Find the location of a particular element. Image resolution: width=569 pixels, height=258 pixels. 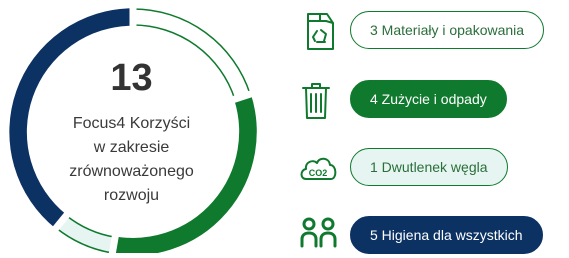

caption-line: zrównoważonego is located at coordinates (131, 171).